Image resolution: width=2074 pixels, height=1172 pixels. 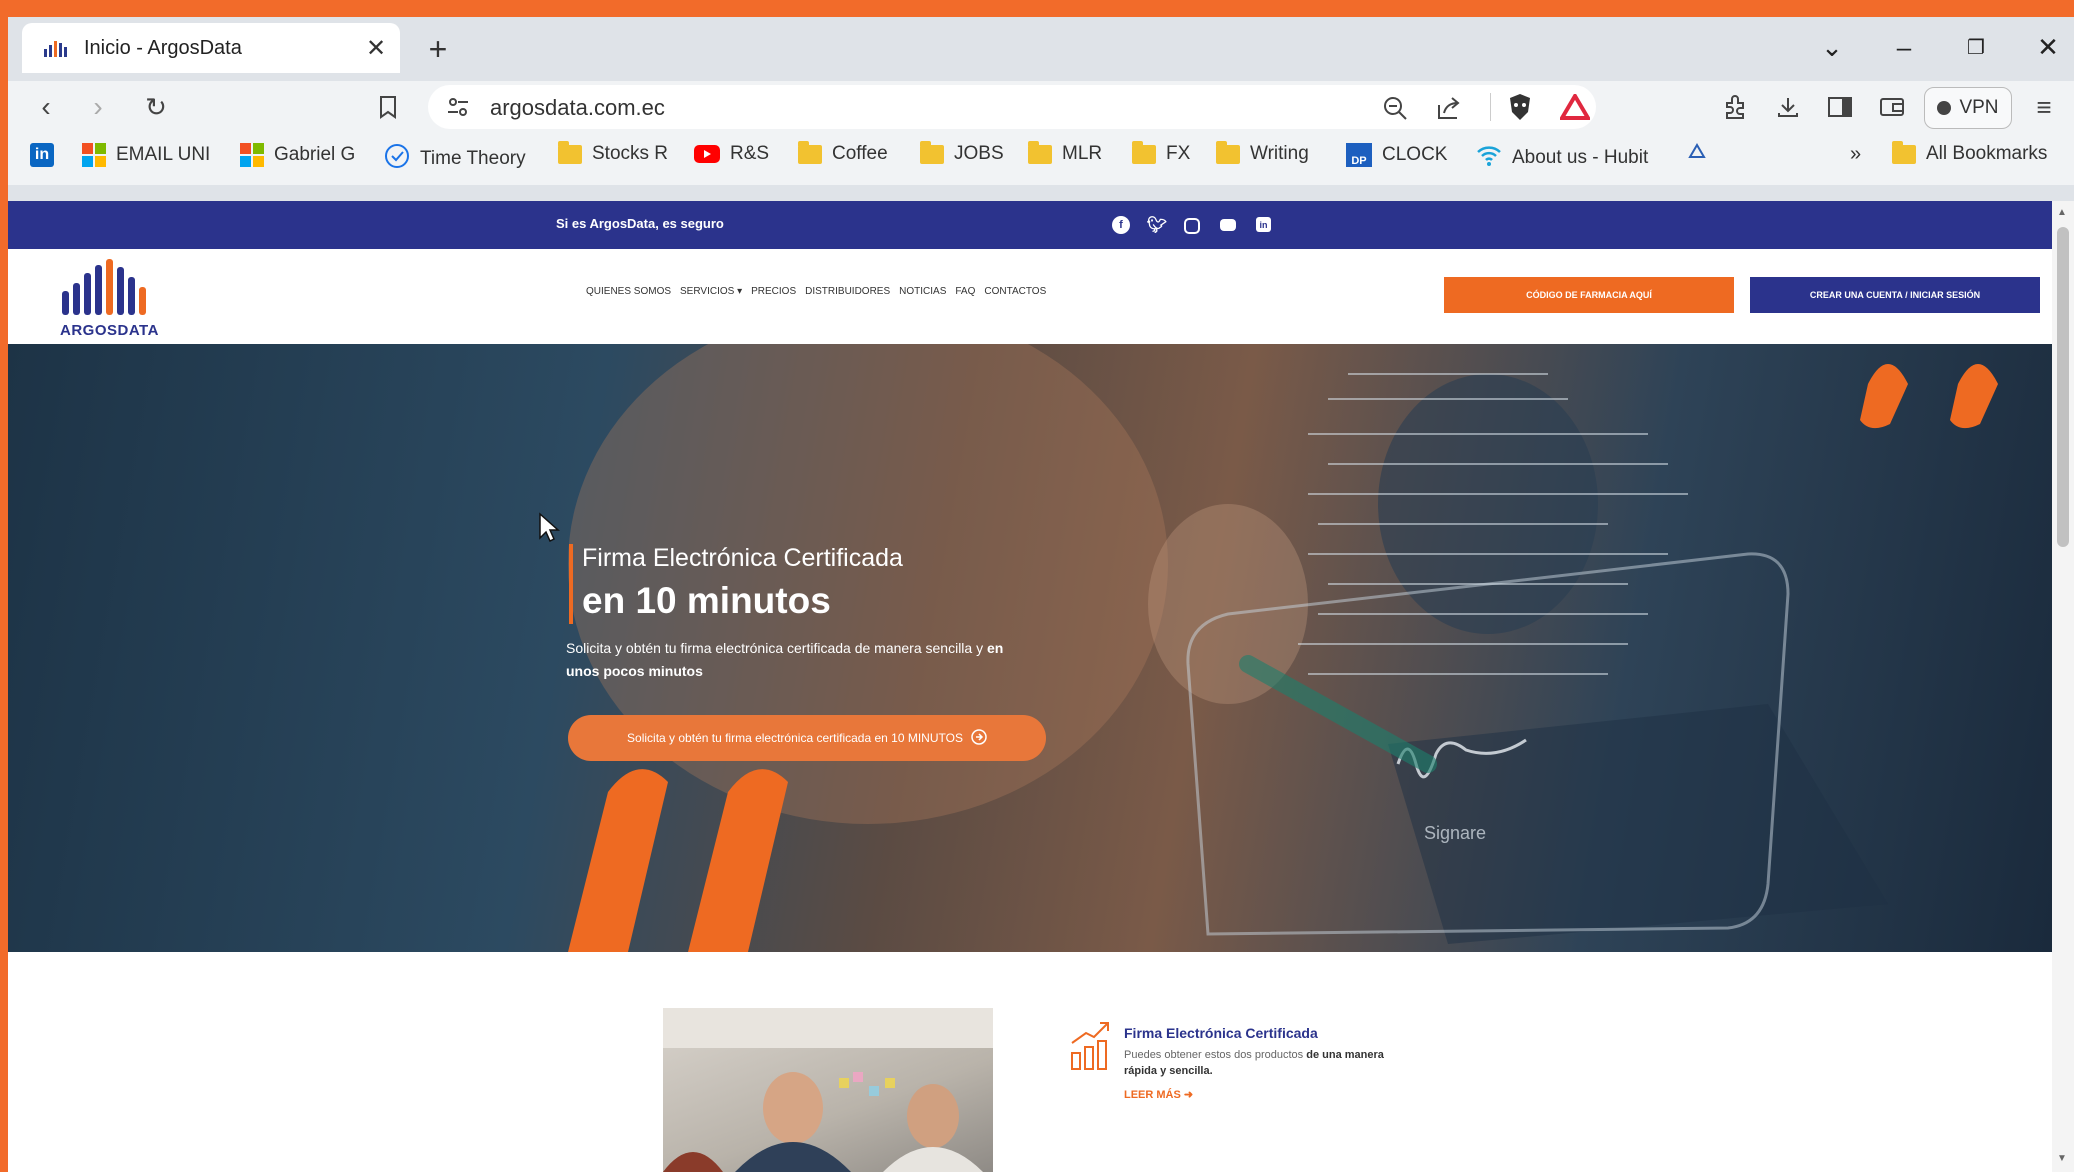 What do you see at coordinates (98, 107) in the screenshot?
I see `forward-button: ›` at bounding box center [98, 107].